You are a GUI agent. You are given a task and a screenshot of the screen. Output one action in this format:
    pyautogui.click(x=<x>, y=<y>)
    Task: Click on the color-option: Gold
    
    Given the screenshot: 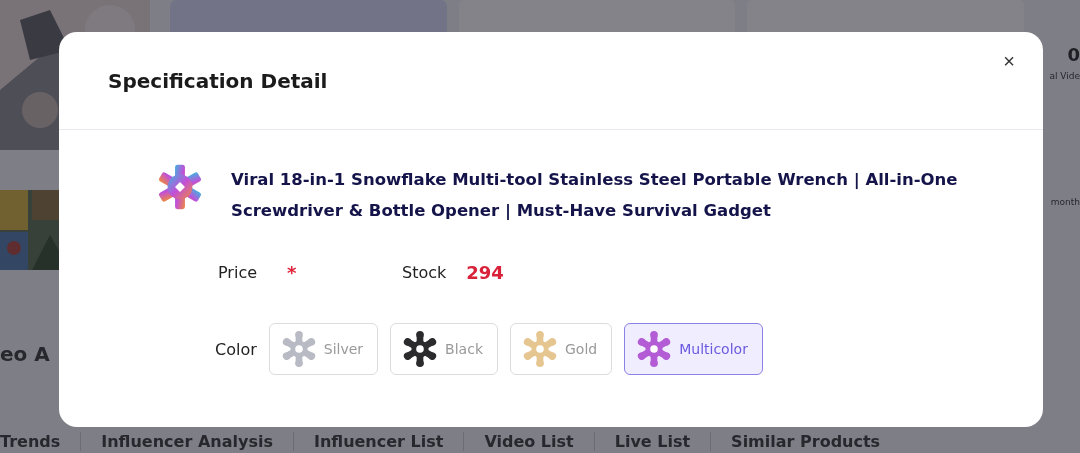 What is the action you would take?
    pyautogui.click(x=561, y=349)
    